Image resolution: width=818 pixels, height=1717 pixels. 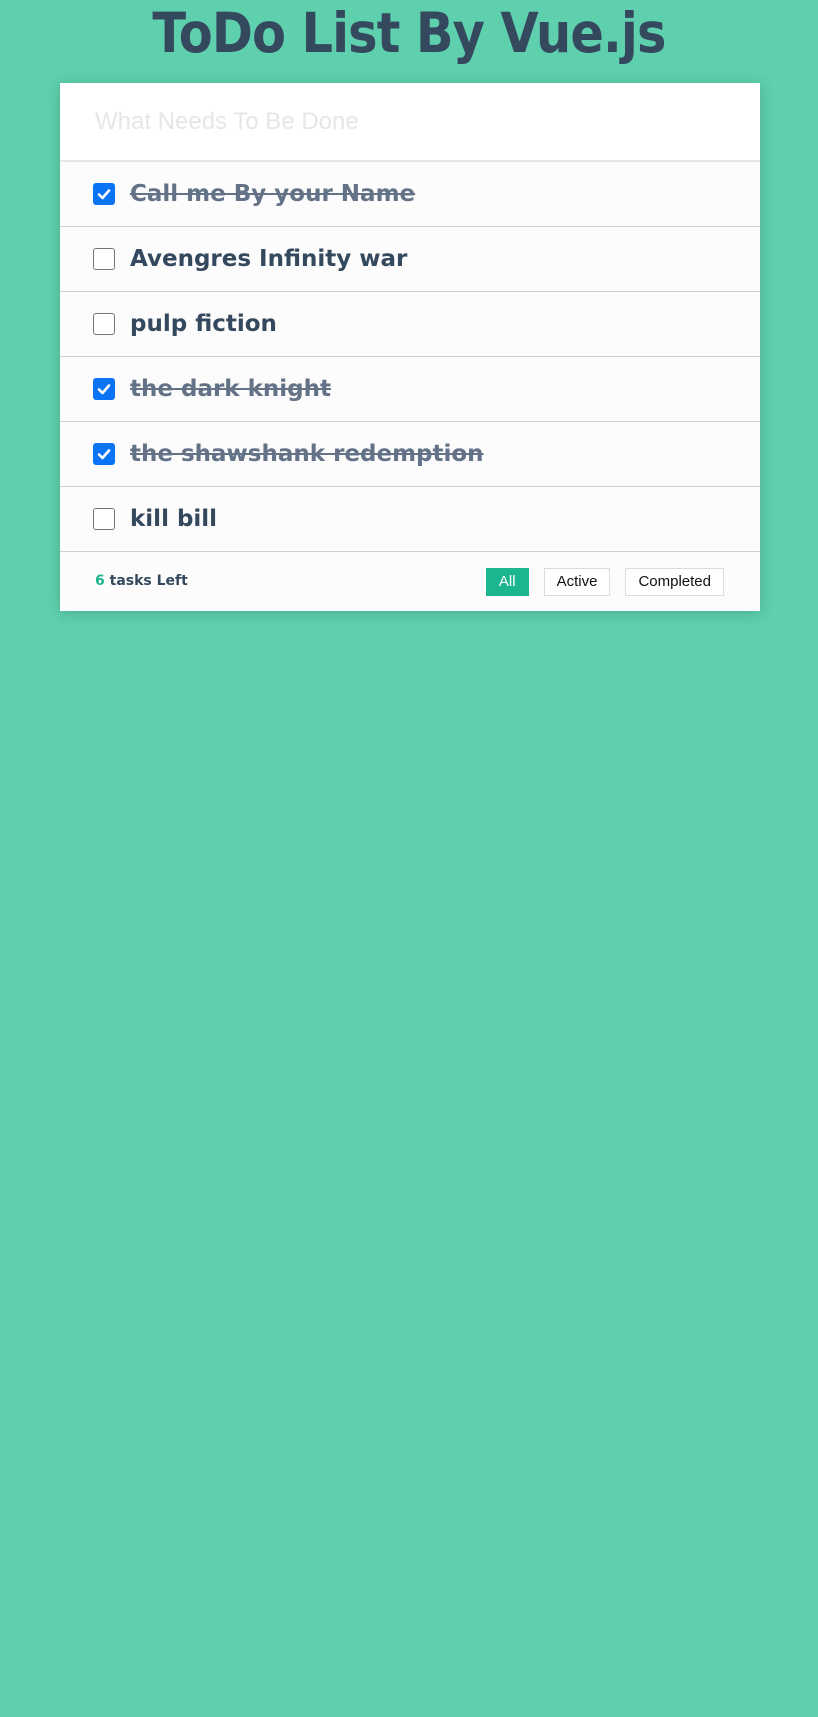 What do you see at coordinates (409, 33) in the screenshot?
I see `page-title: ToDo List By Vue.js` at bounding box center [409, 33].